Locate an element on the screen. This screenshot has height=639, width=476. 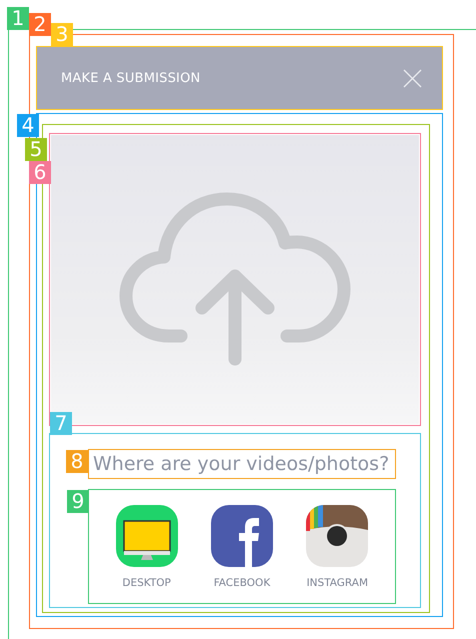
close-icon is located at coordinates (412, 78).